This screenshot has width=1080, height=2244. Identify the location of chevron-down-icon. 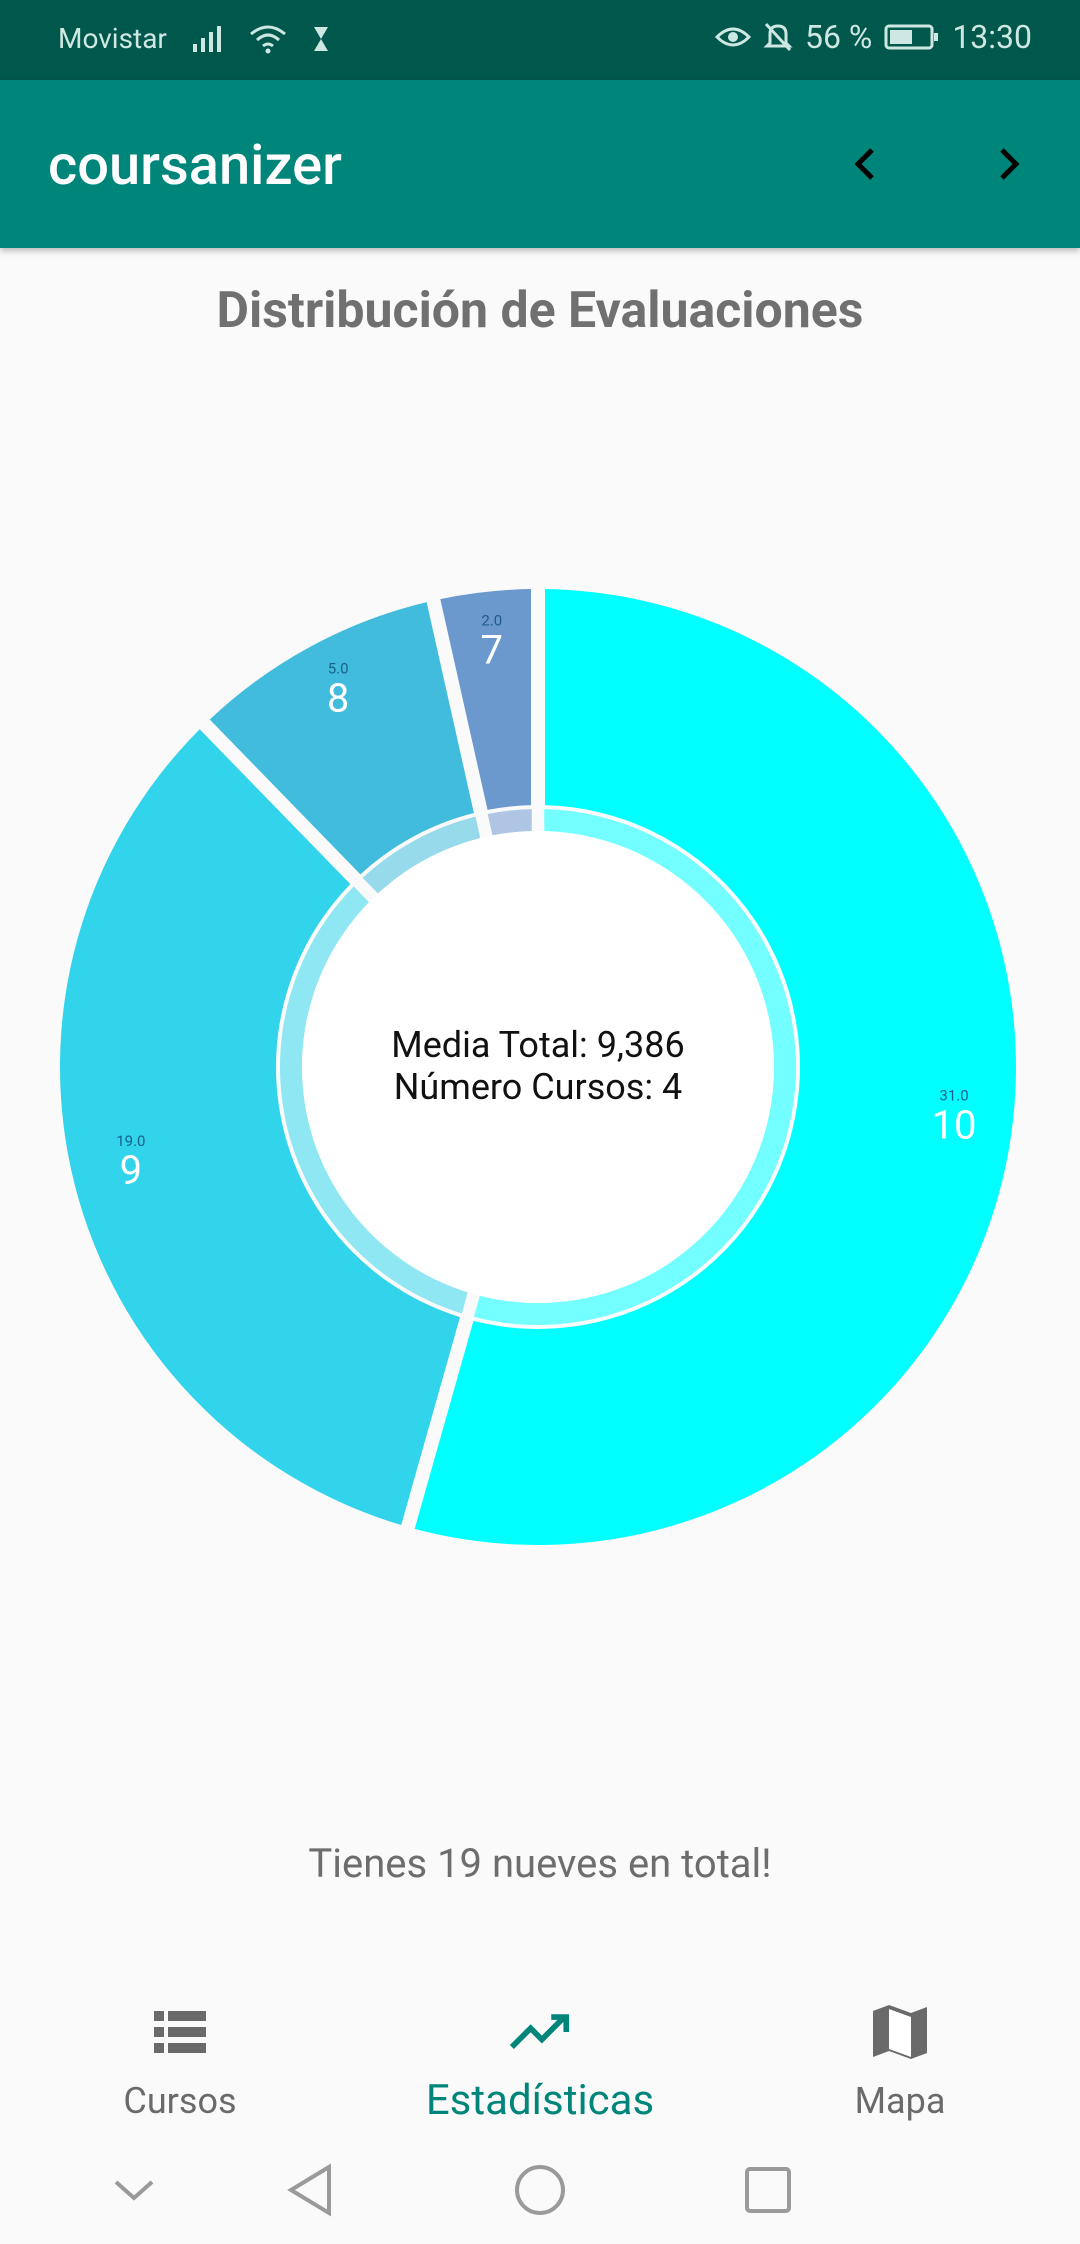
(134, 2192).